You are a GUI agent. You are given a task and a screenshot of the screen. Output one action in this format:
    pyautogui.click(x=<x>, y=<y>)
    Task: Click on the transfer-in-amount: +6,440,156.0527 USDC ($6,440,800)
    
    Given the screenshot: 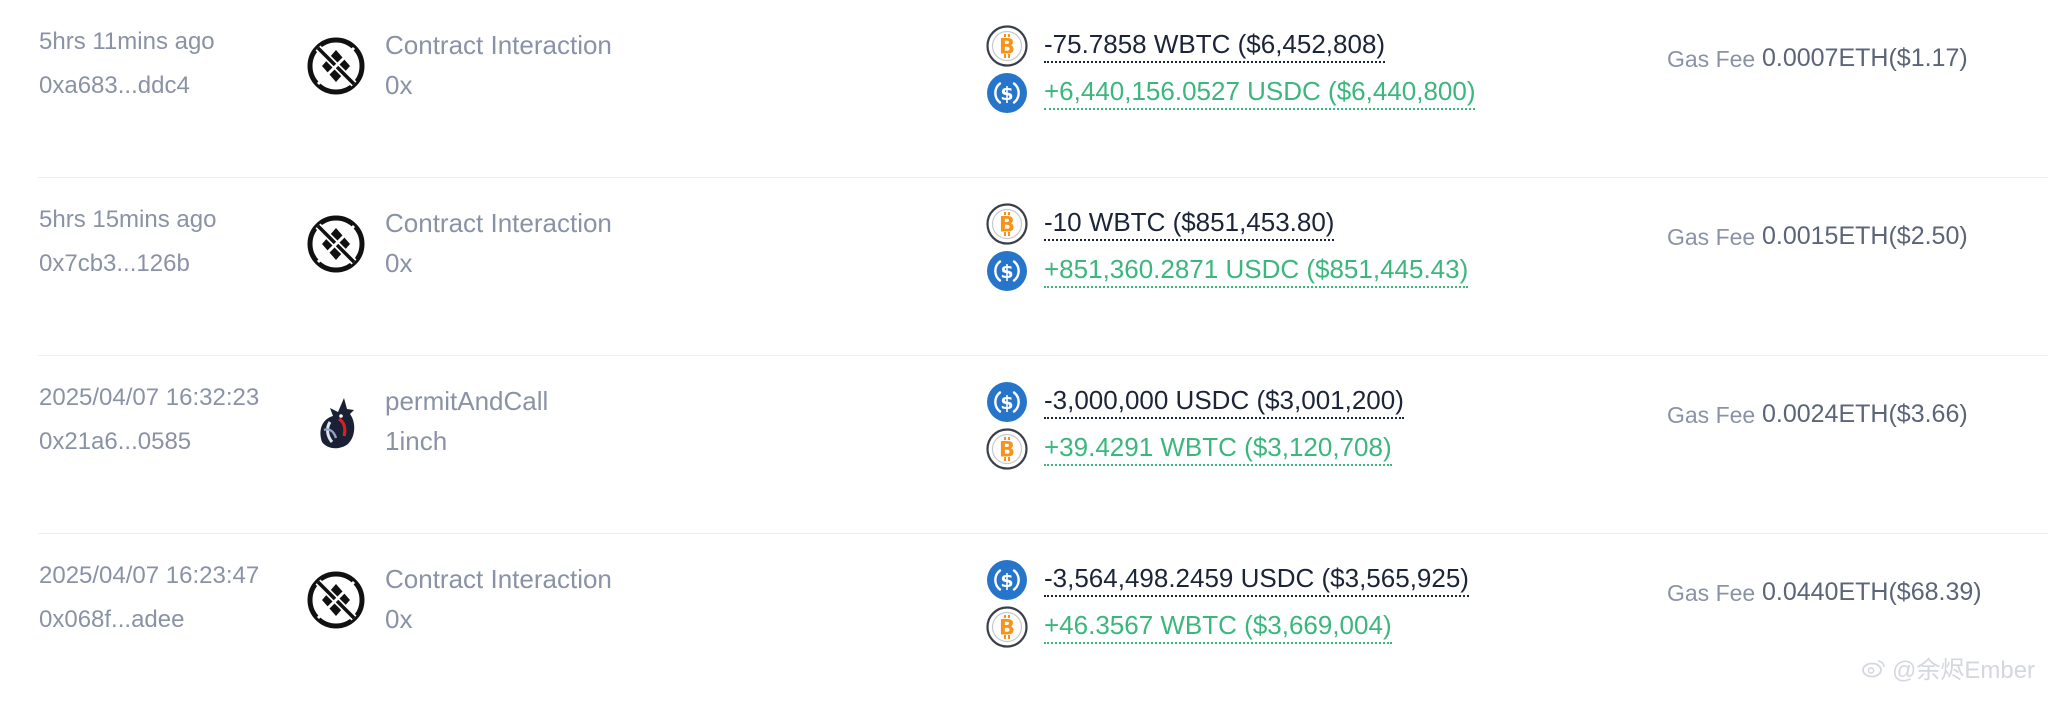 What is the action you would take?
    pyautogui.click(x=1260, y=93)
    